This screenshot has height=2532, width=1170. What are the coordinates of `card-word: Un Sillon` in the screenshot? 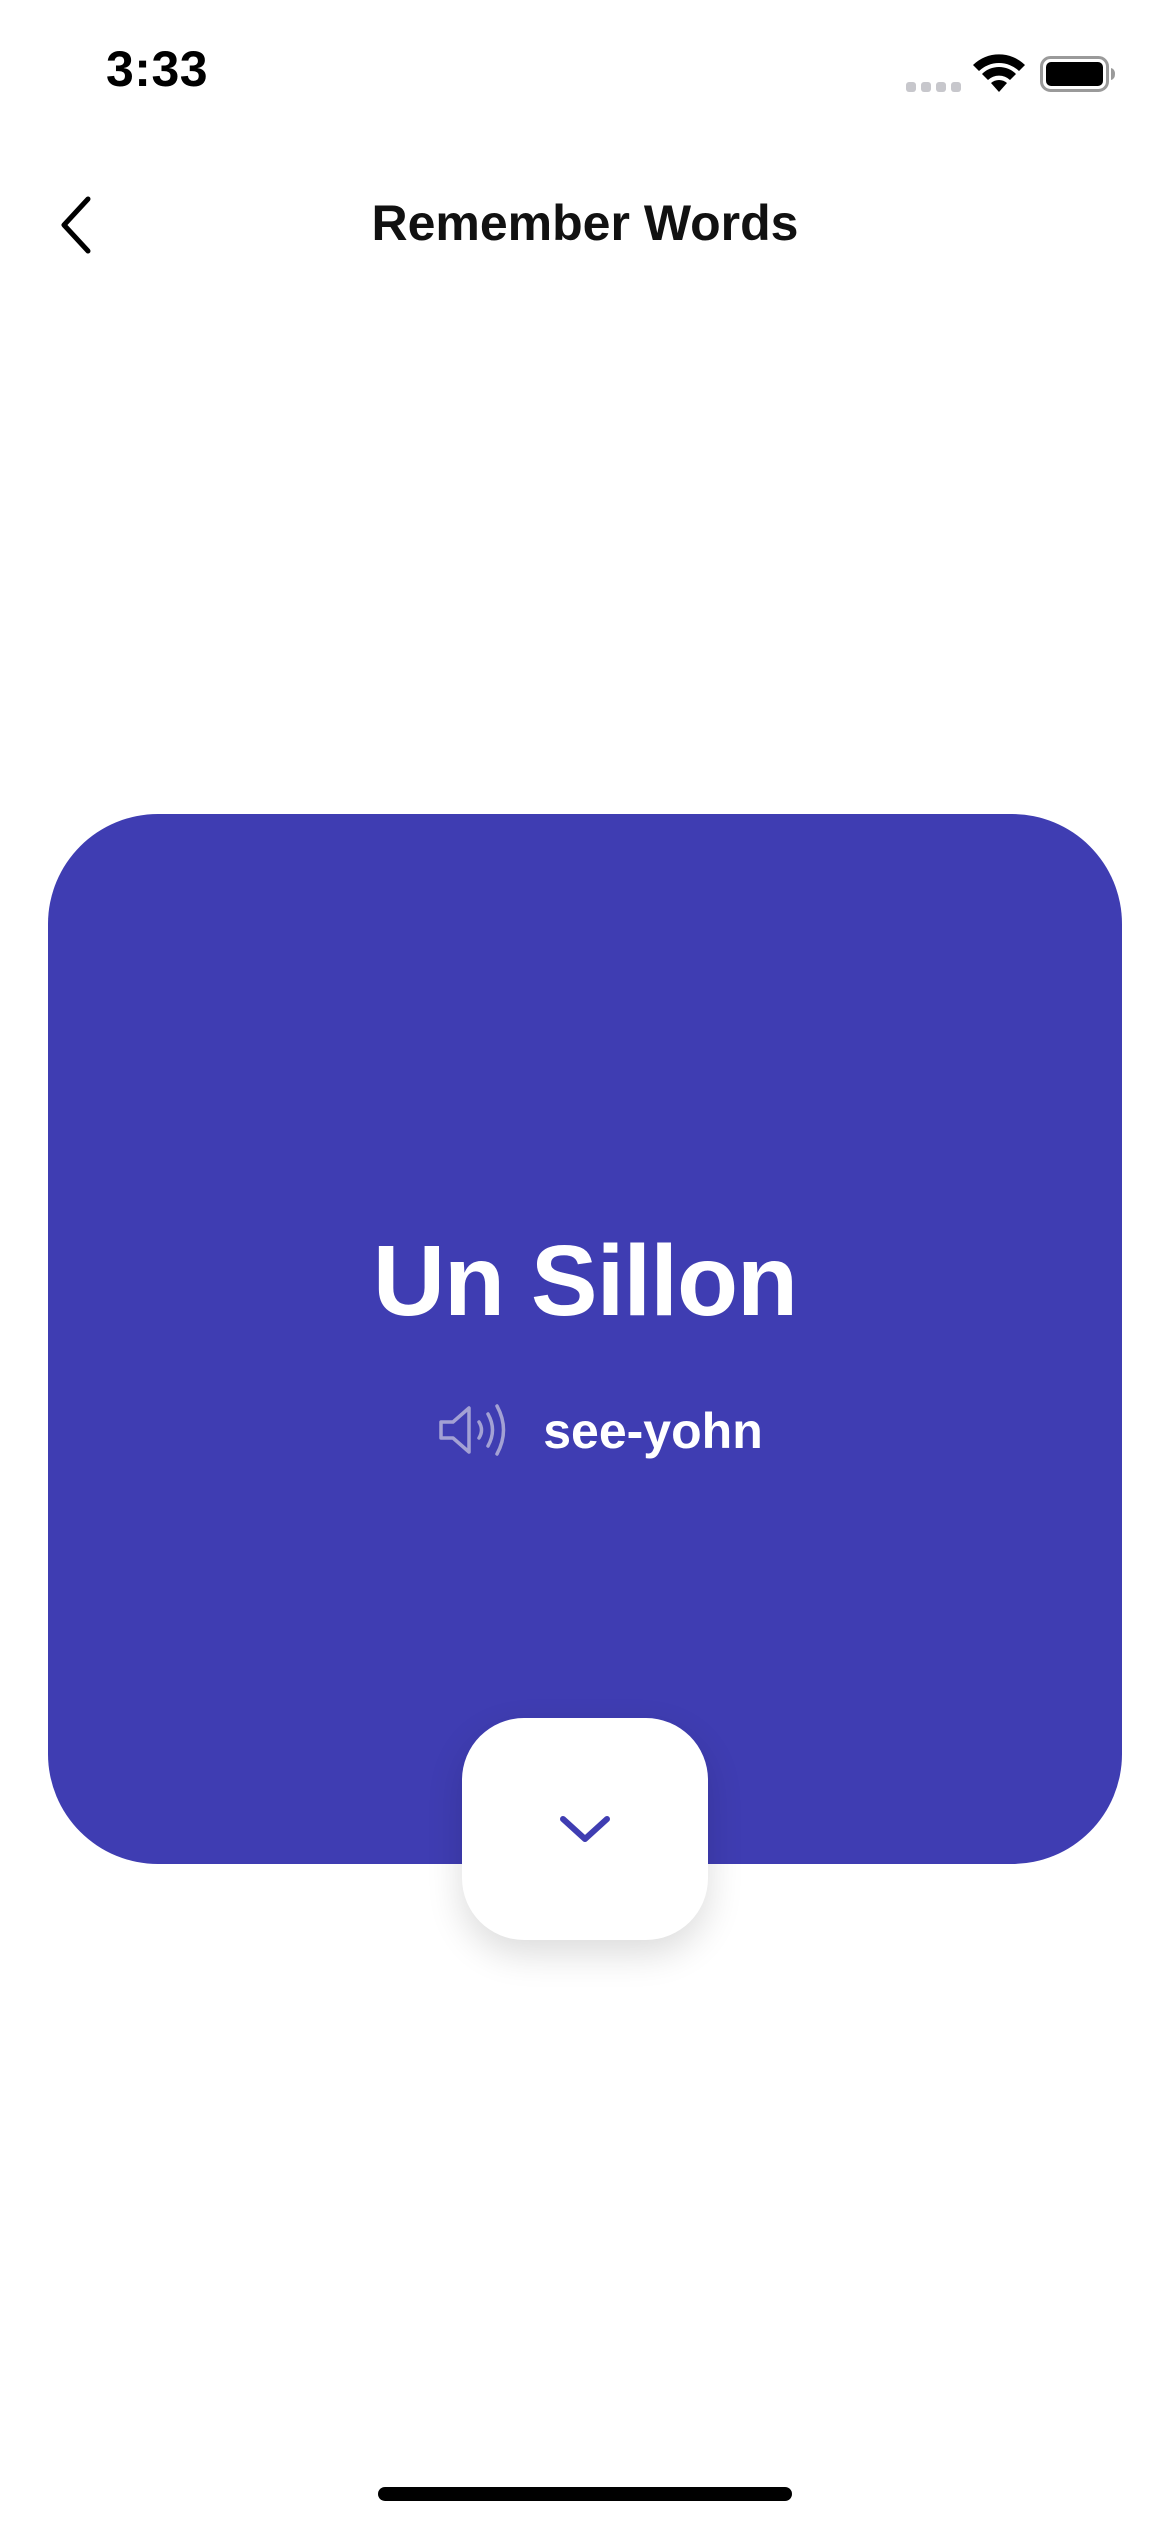 It's located at (585, 1281).